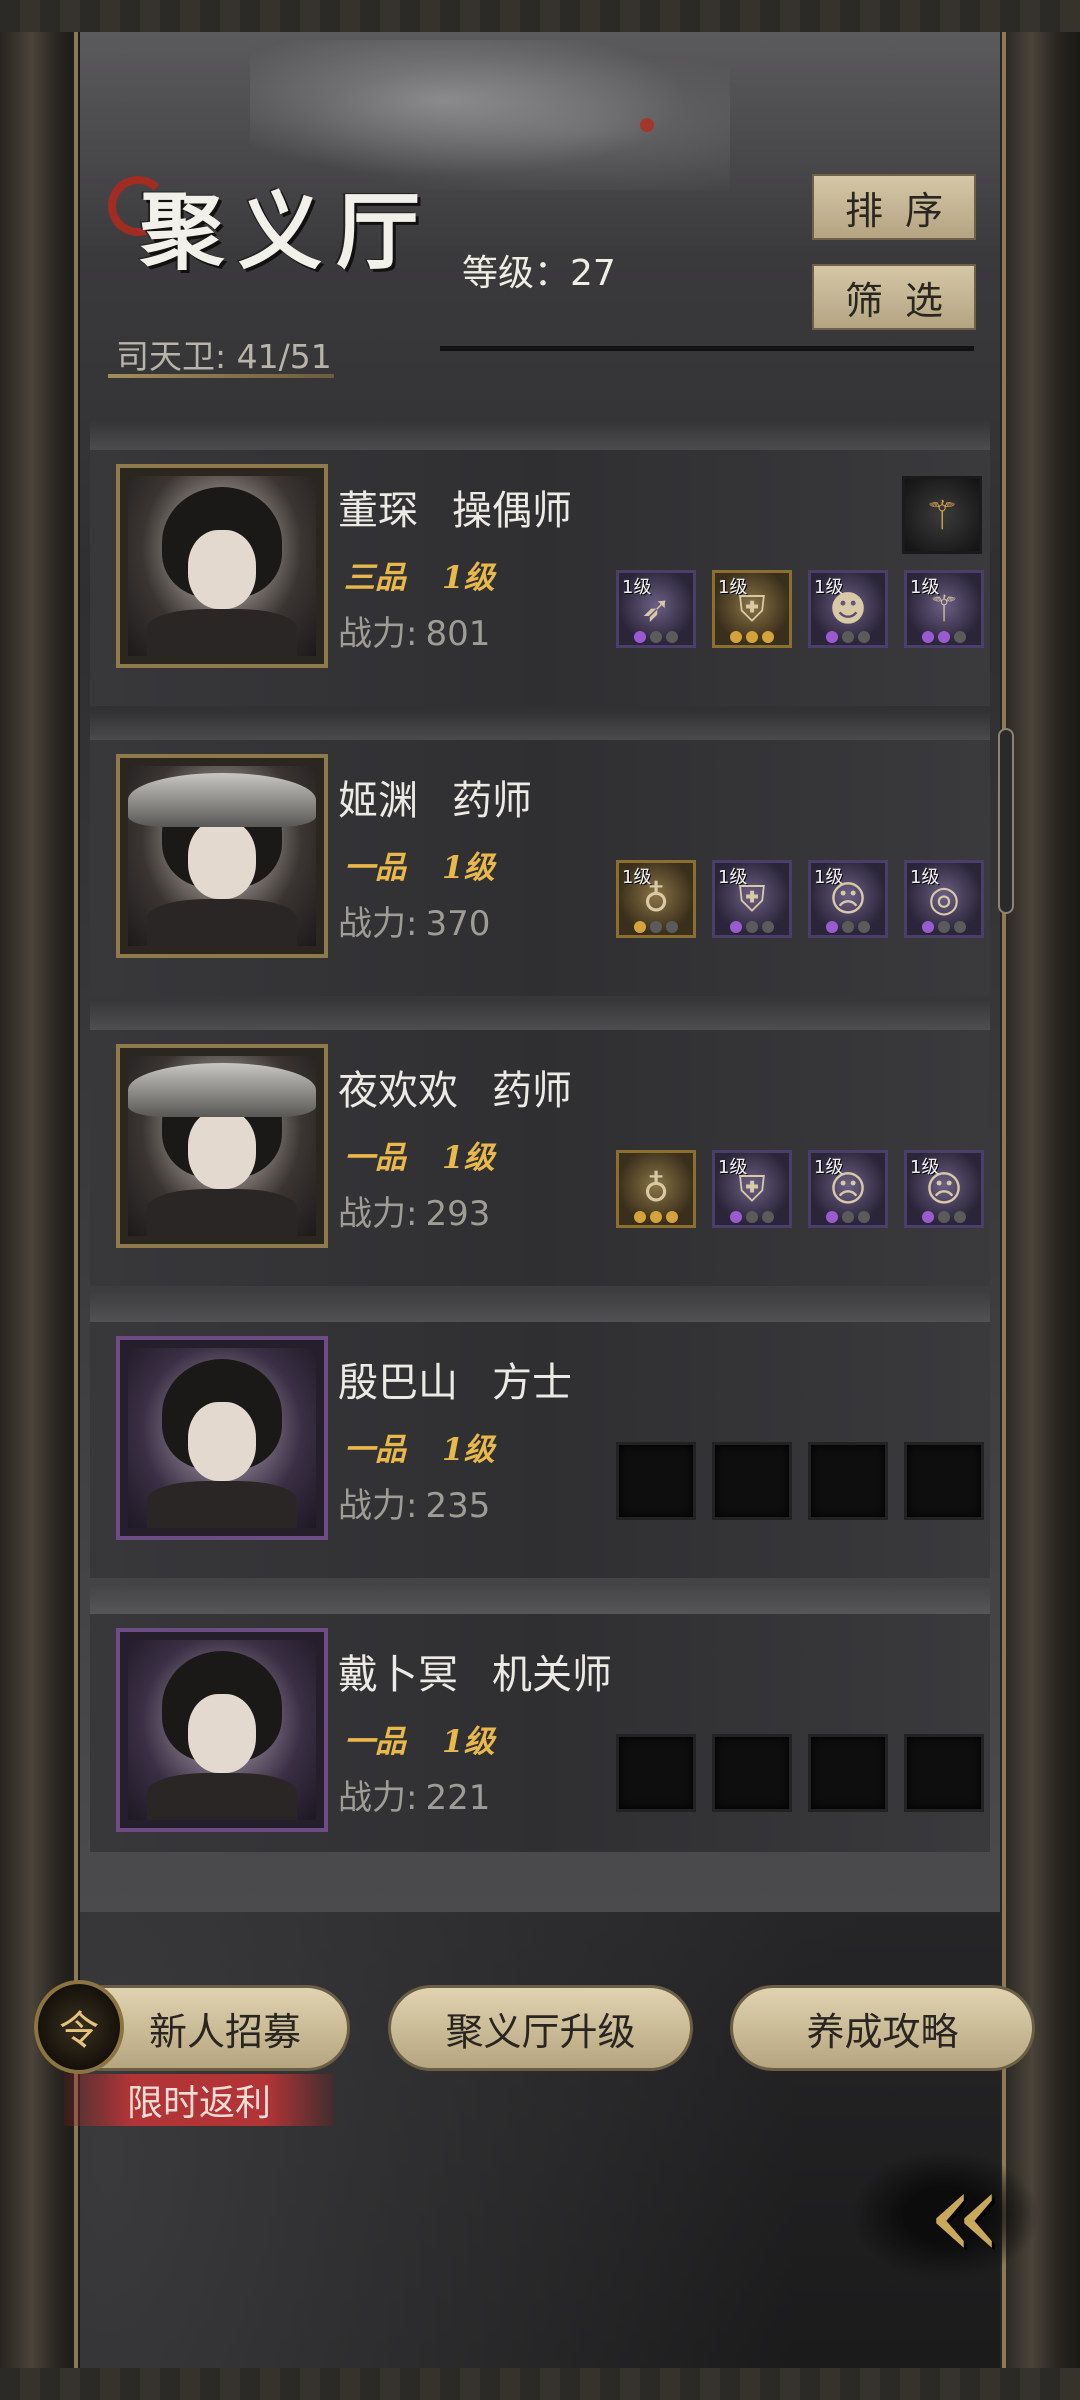 The width and height of the screenshot is (1080, 2400). What do you see at coordinates (800, 609) in the screenshot?
I see `gear-row: 1级 ➶ 1级 ⛨ 1级 ☻ 1级 ⚚` at bounding box center [800, 609].